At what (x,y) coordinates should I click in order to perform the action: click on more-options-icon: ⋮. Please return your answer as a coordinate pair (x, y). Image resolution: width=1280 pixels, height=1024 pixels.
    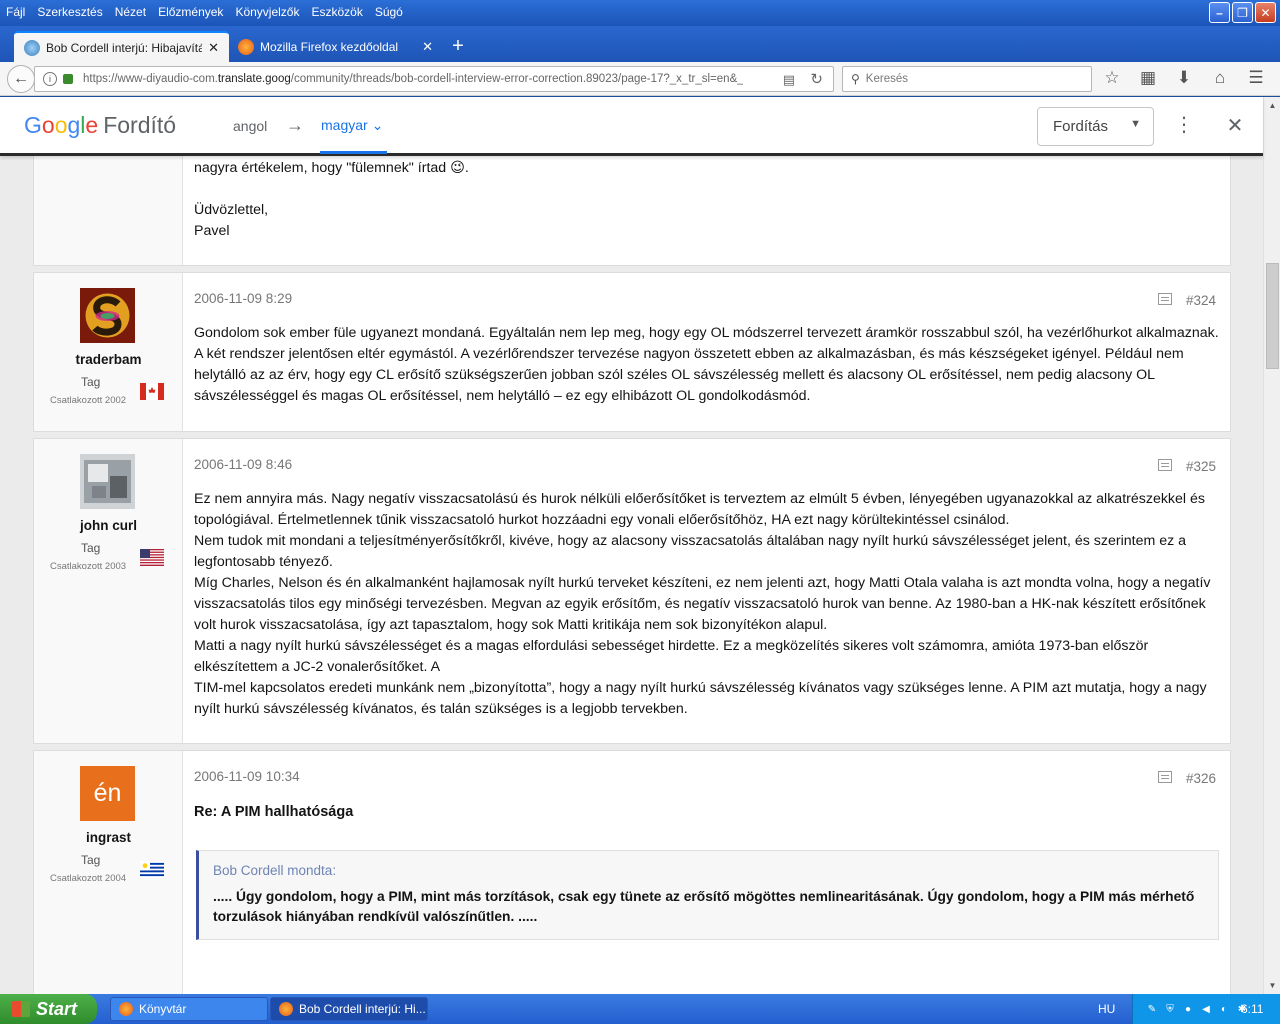
    Looking at the image, I should click on (1184, 124).